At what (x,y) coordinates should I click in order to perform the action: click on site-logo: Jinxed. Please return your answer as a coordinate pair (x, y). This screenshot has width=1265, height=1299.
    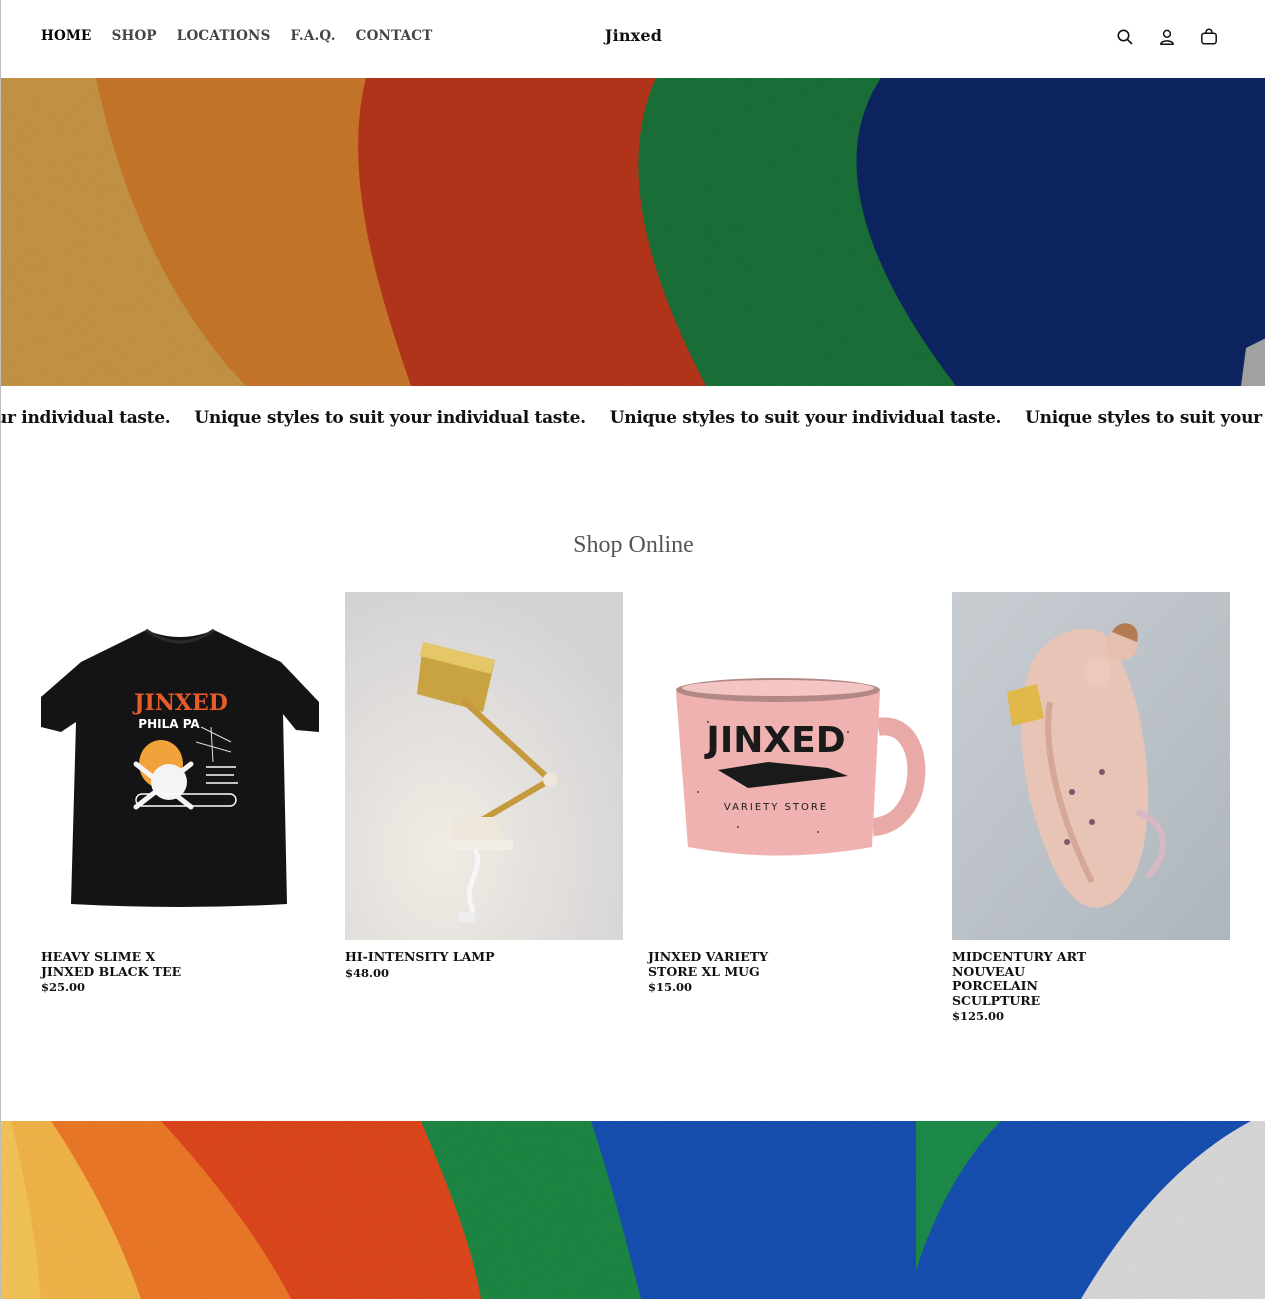
    Looking at the image, I should click on (633, 35).